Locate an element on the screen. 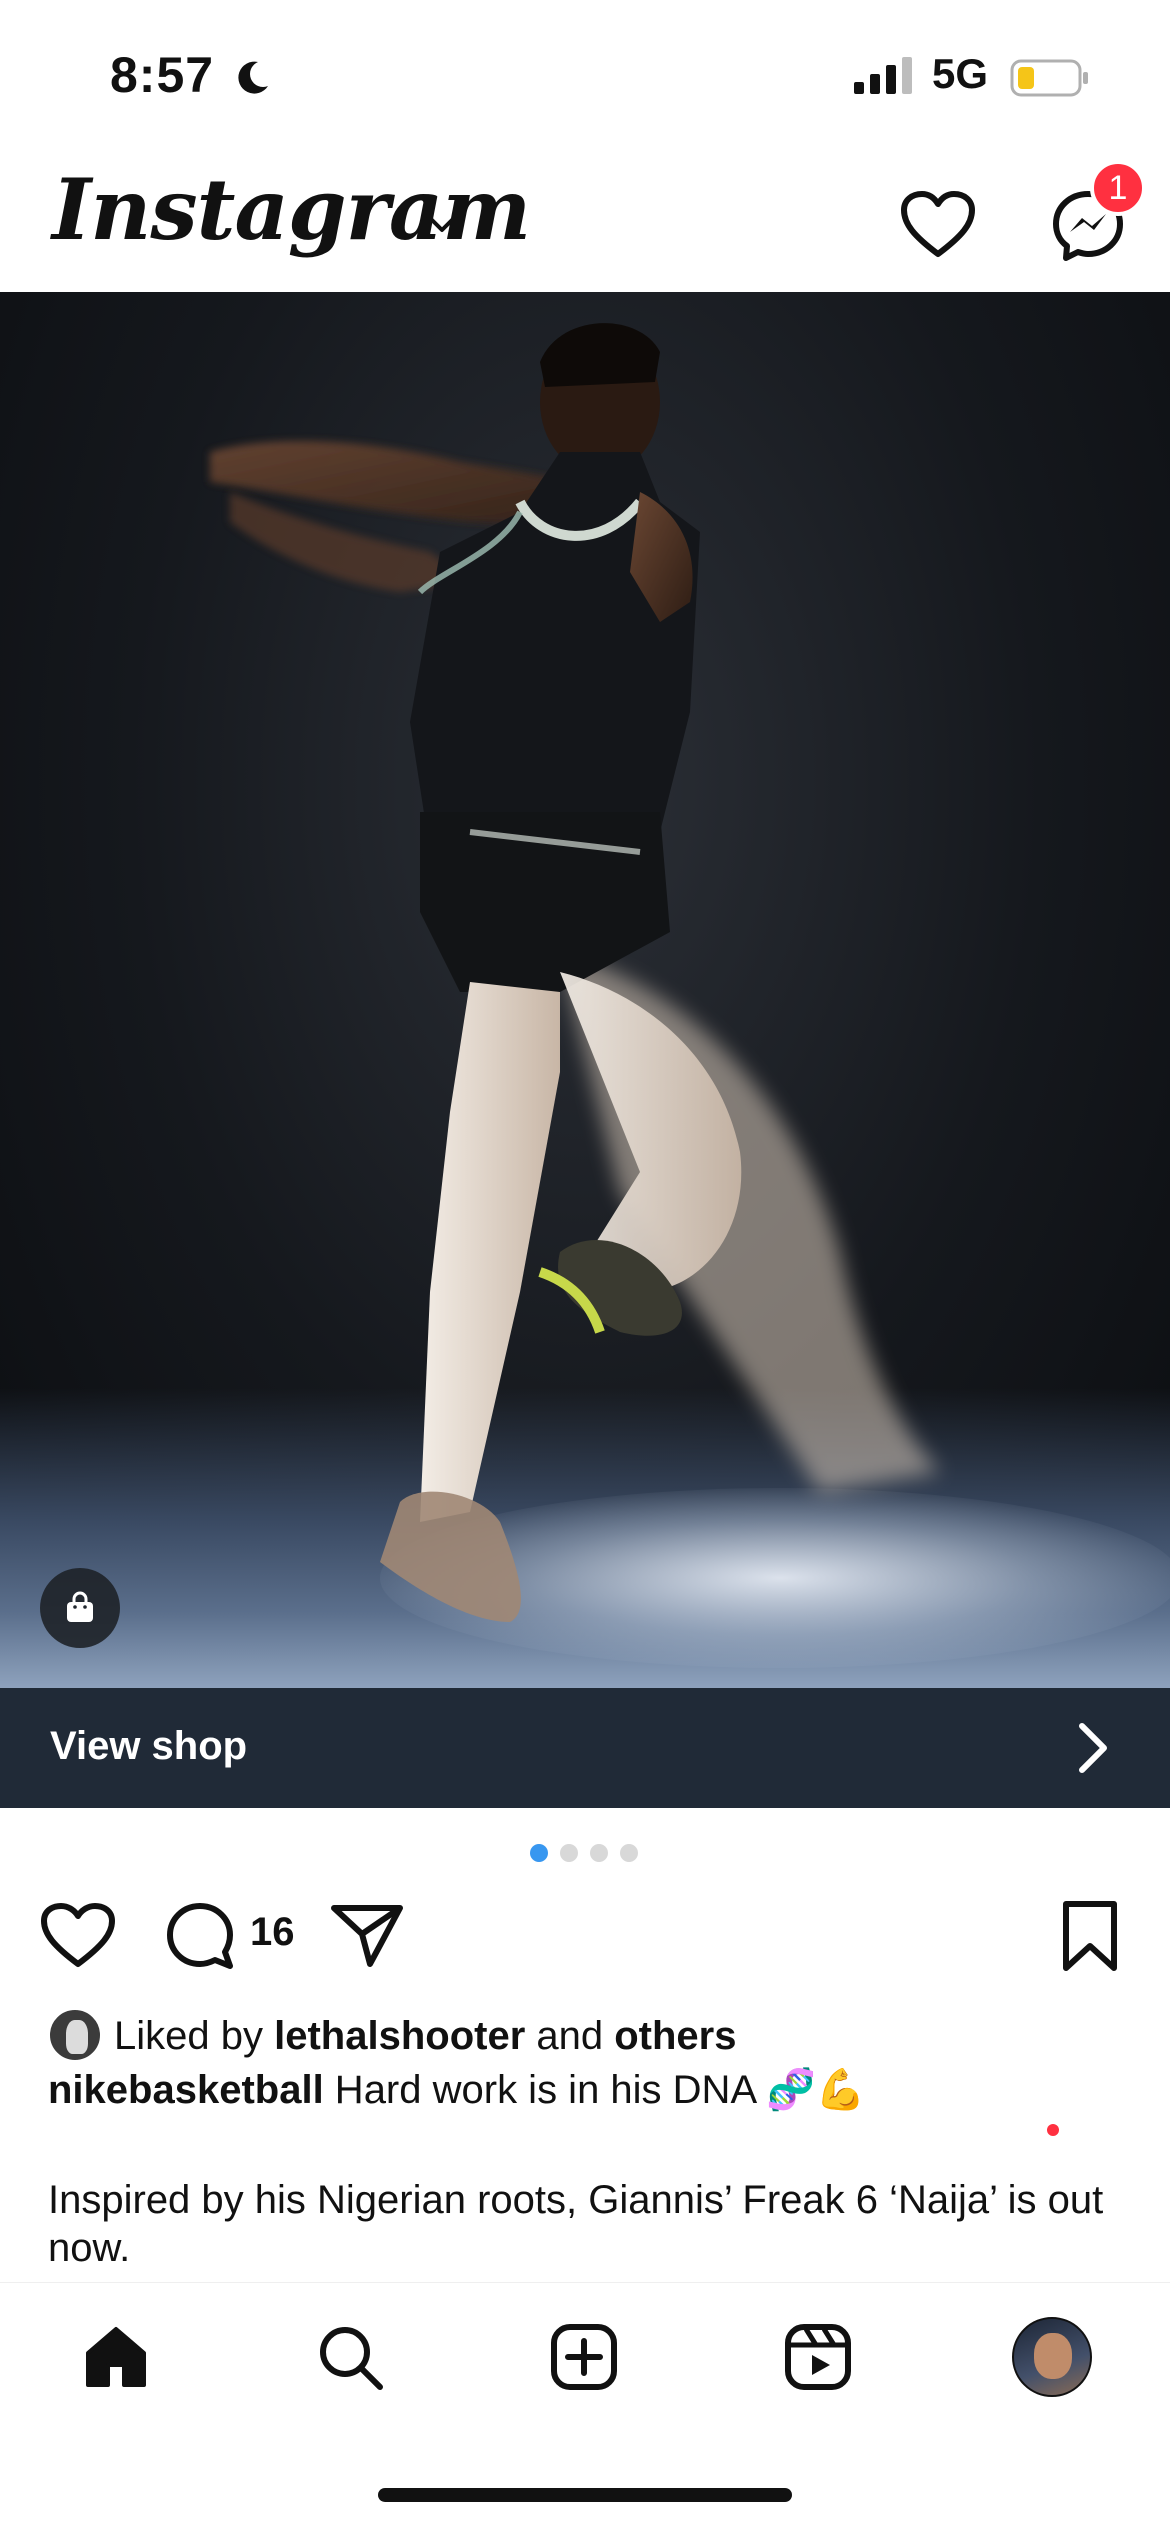 The image size is (1170, 2532). comment-icon is located at coordinates (200, 1936).